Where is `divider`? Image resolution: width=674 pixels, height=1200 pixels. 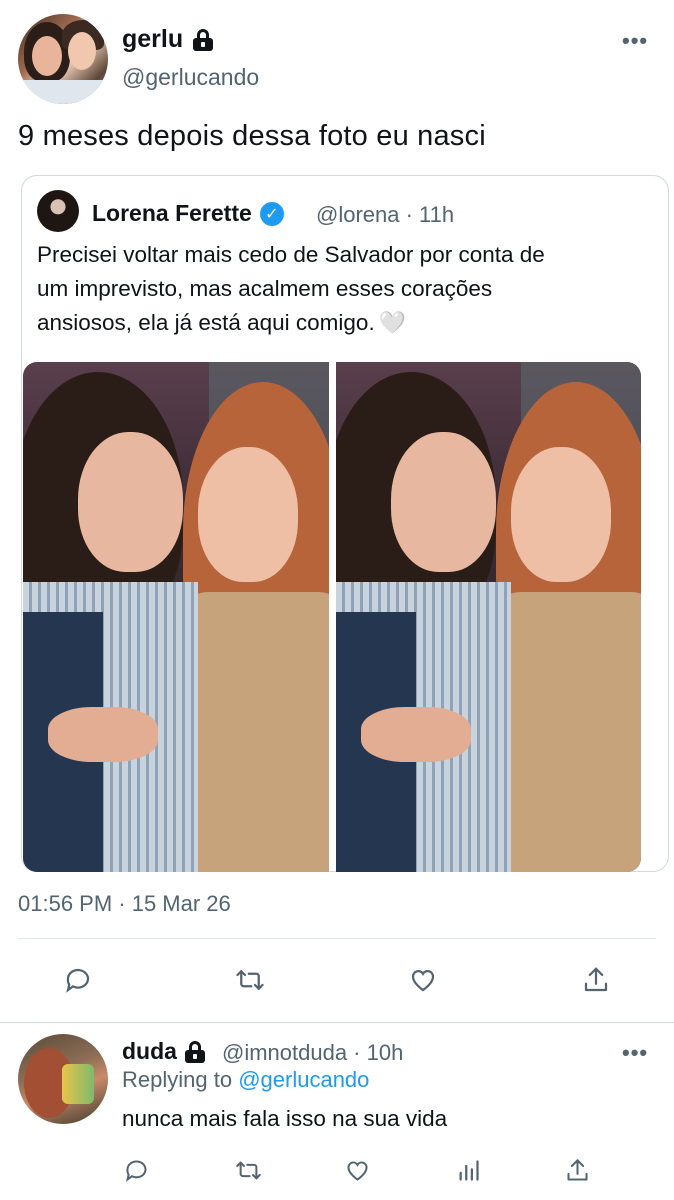 divider is located at coordinates (337, 938).